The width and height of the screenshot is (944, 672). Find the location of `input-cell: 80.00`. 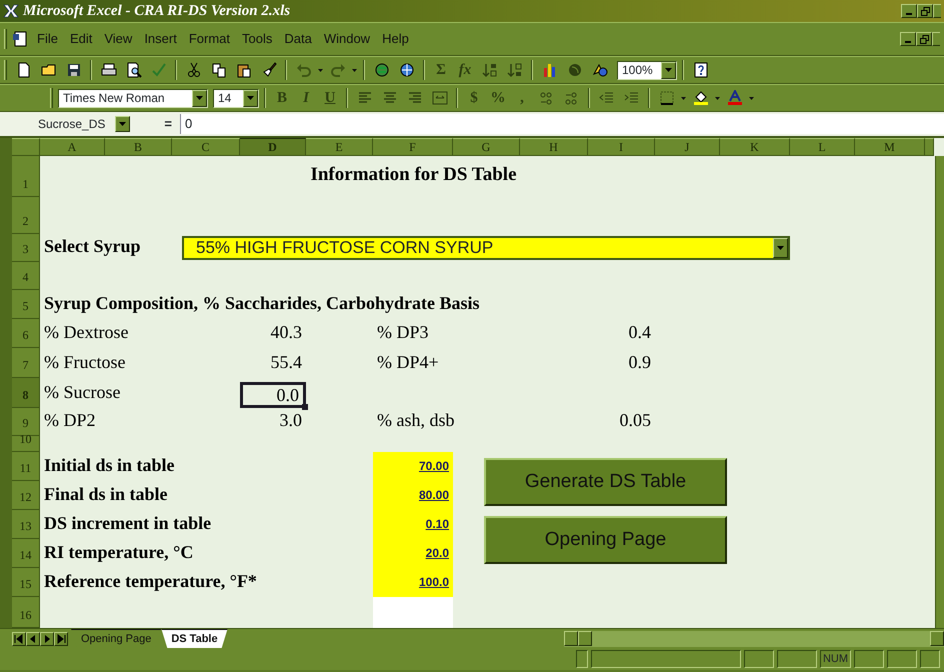

input-cell: 80.00 is located at coordinates (413, 495).